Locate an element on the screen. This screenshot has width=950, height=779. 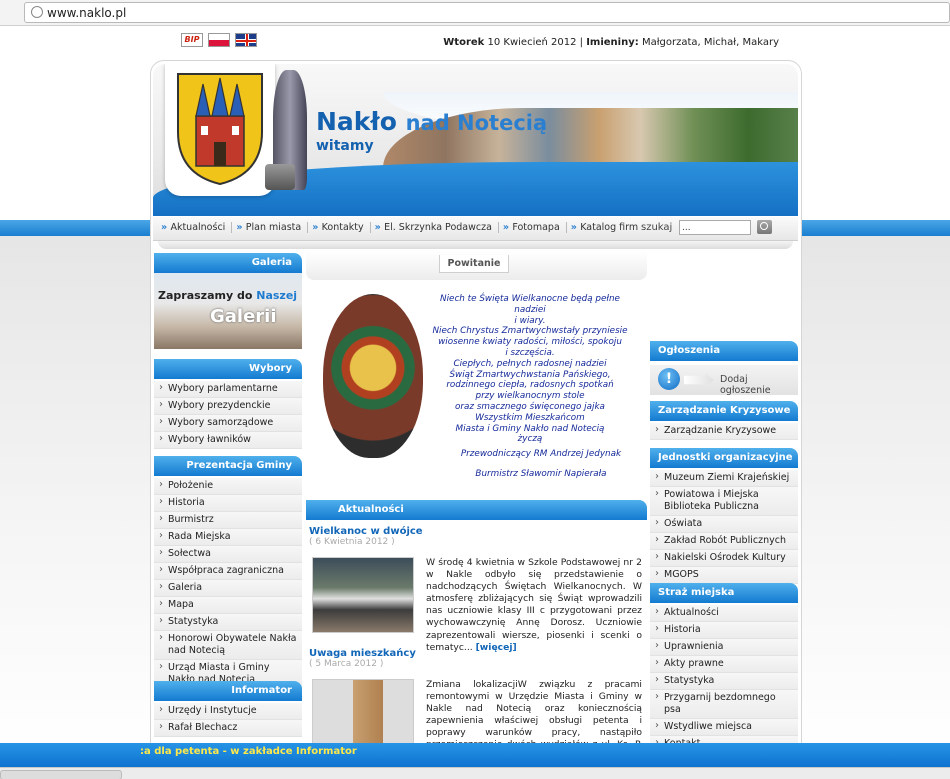
greeting-tab-bar: Powitanie is located at coordinates (476, 266).